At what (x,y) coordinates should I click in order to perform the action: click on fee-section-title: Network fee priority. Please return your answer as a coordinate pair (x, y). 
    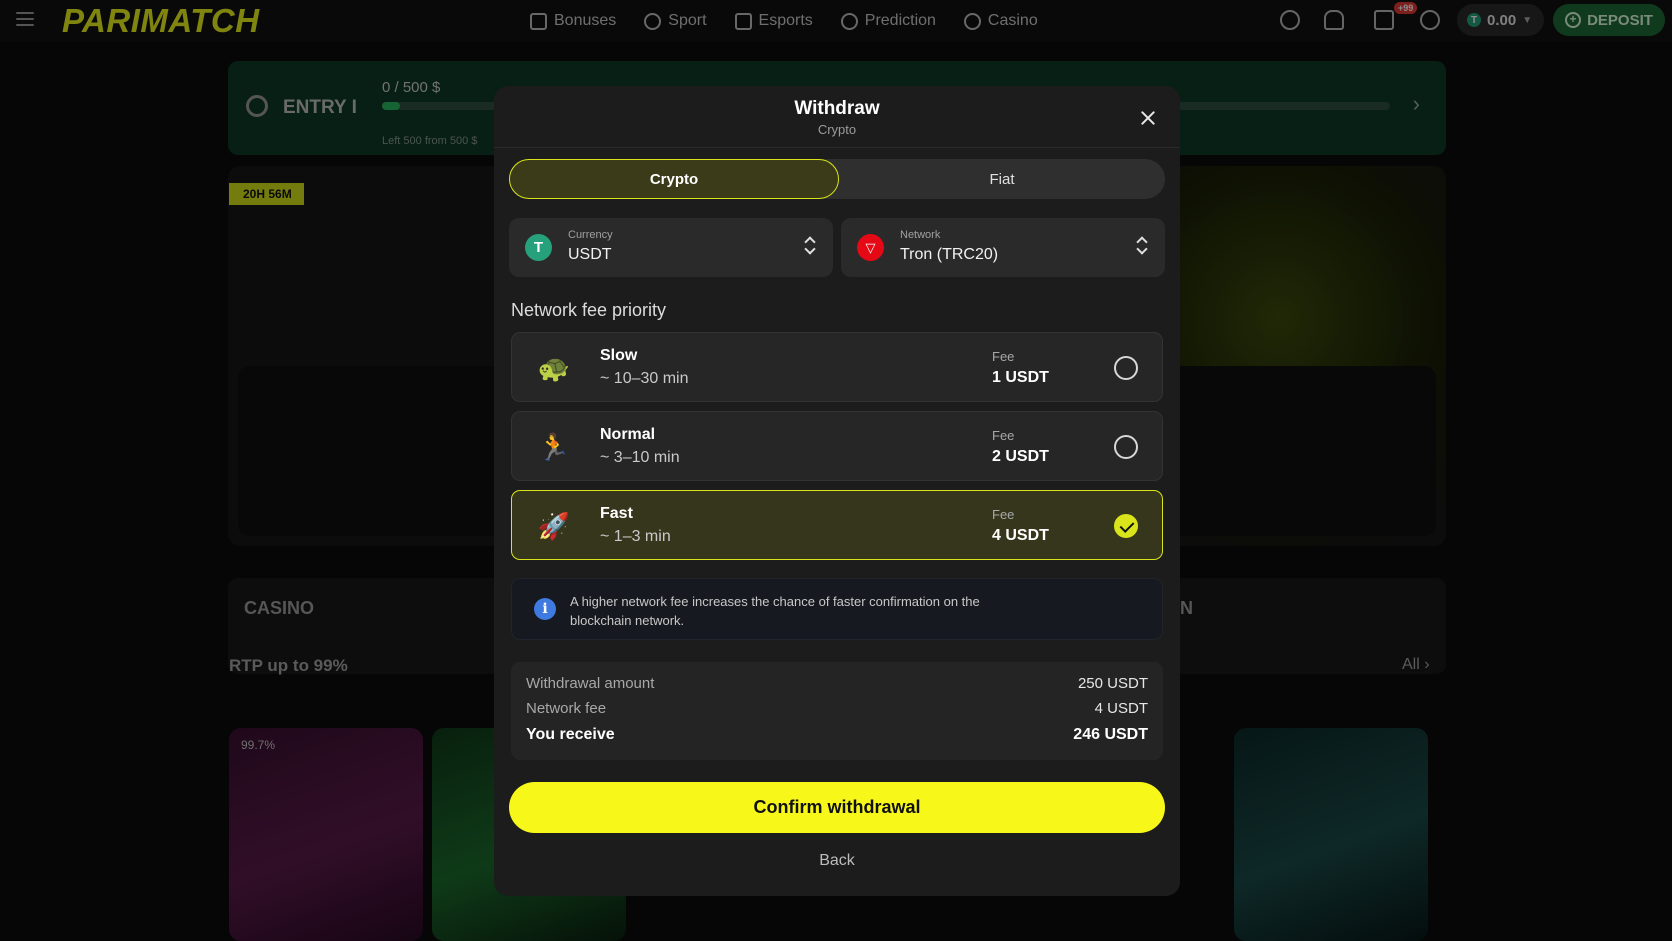
    Looking at the image, I should click on (589, 310).